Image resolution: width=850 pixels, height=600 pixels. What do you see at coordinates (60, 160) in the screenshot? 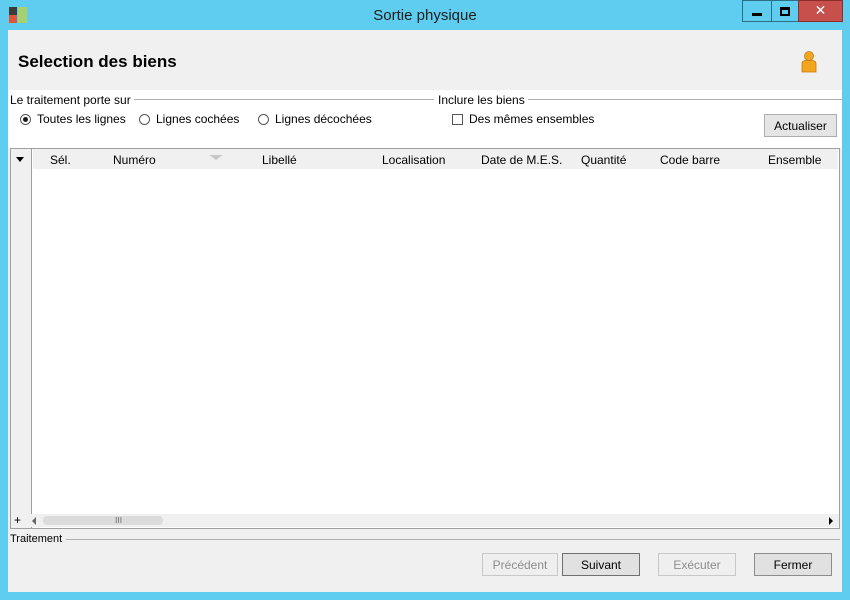
I see `column-header-selection: Sél.` at bounding box center [60, 160].